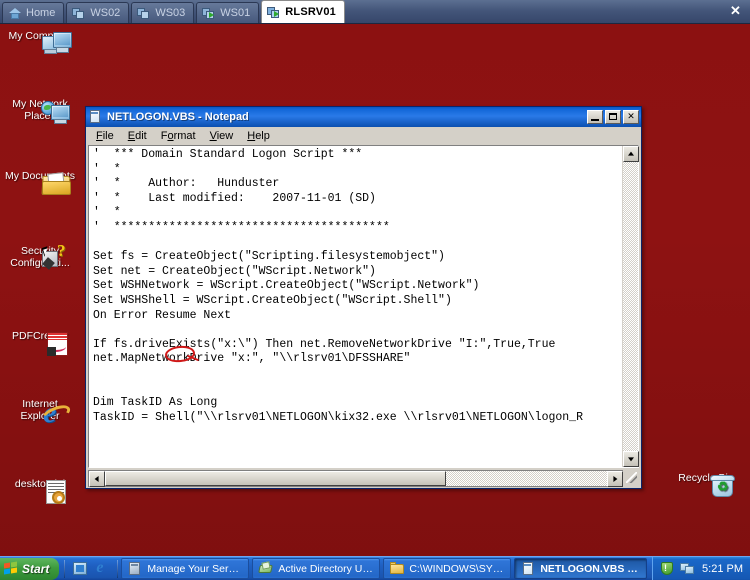 The height and width of the screenshot is (580, 750). What do you see at coordinates (40, 111) in the screenshot?
I see `desktop-icon-my-network-places: My Network Places` at bounding box center [40, 111].